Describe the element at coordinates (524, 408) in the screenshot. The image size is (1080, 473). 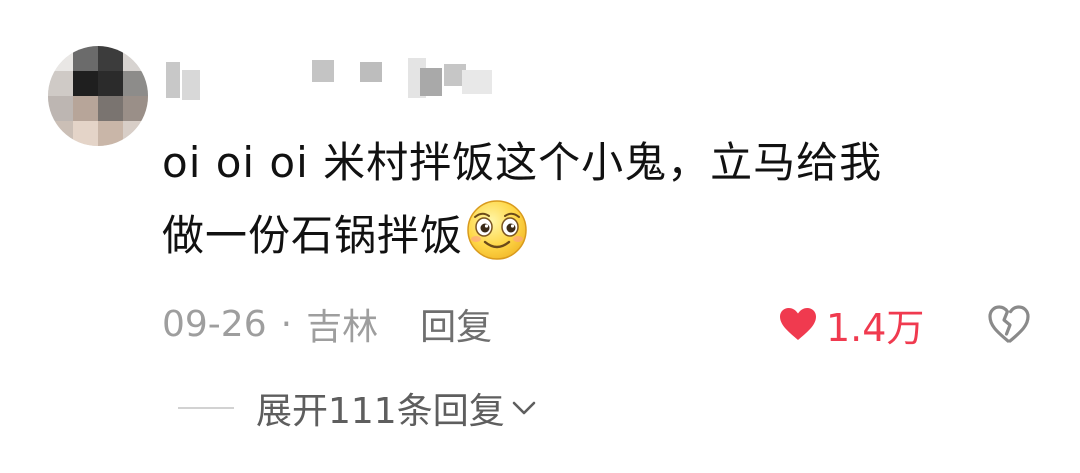
I see `chevron-down-icon` at that location.